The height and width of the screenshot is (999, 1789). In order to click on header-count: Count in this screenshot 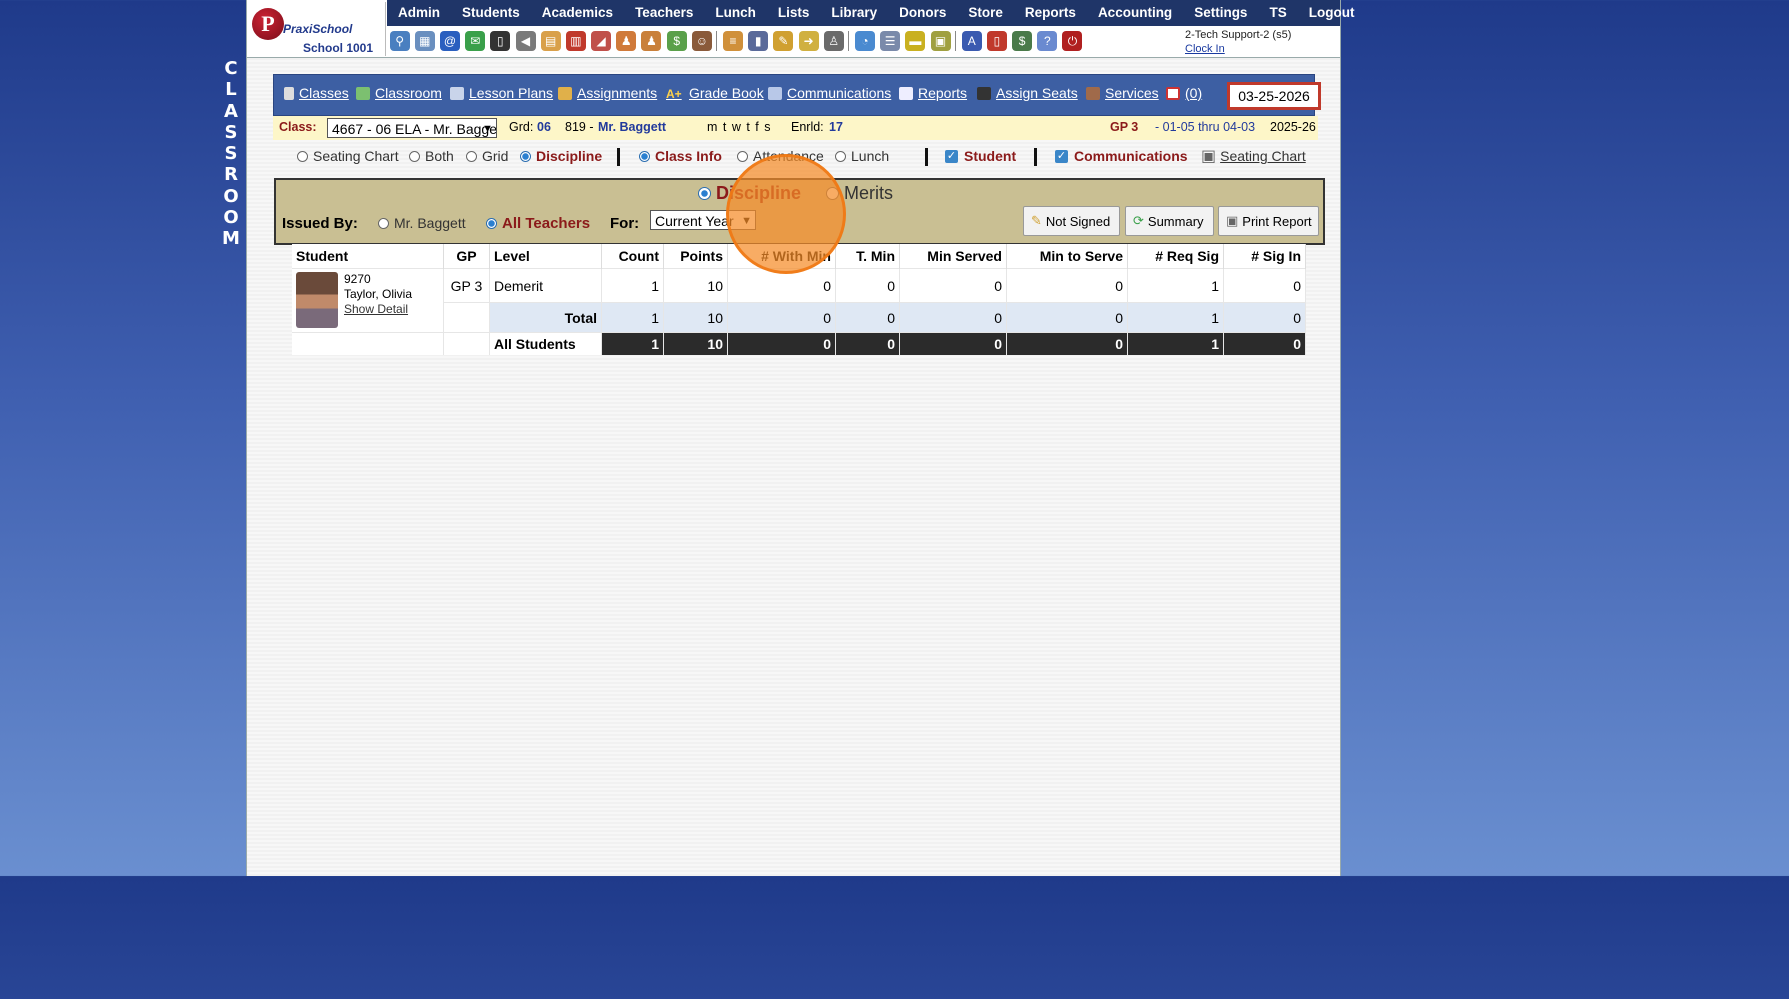, I will do `click(632, 256)`.